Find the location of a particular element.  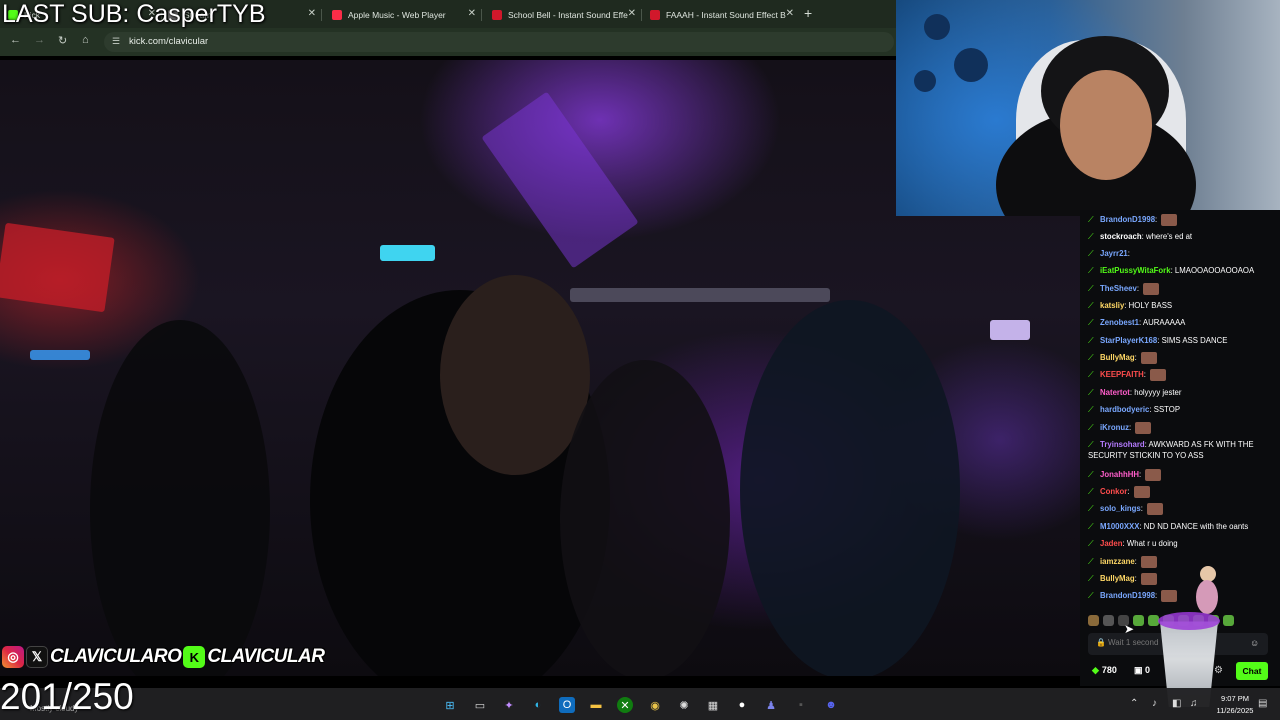

chat-username: iKronuz is located at coordinates (1114, 427).